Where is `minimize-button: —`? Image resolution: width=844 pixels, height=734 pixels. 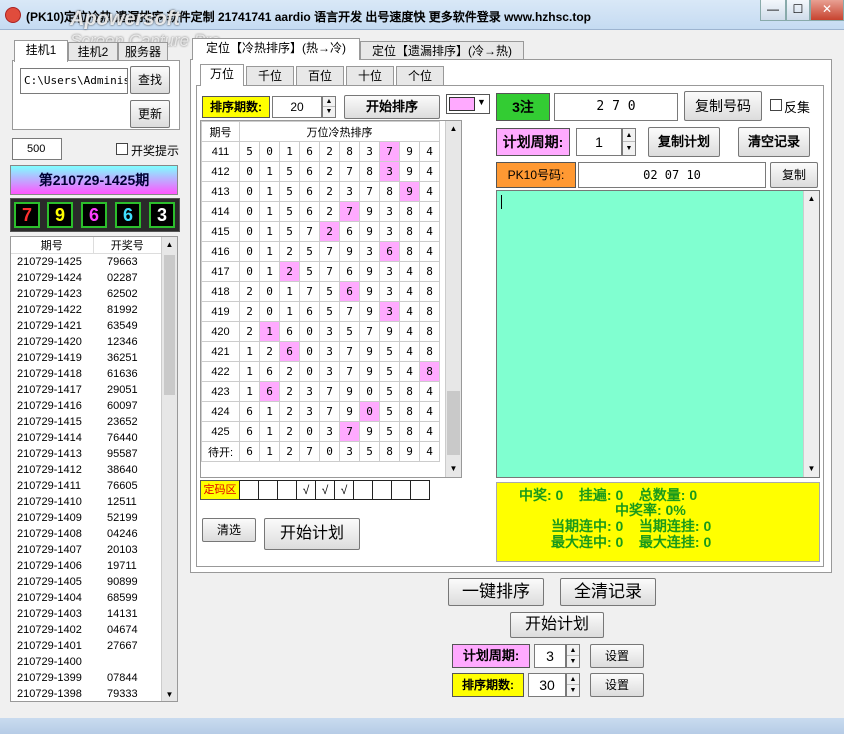 minimize-button: — is located at coordinates (773, 10).